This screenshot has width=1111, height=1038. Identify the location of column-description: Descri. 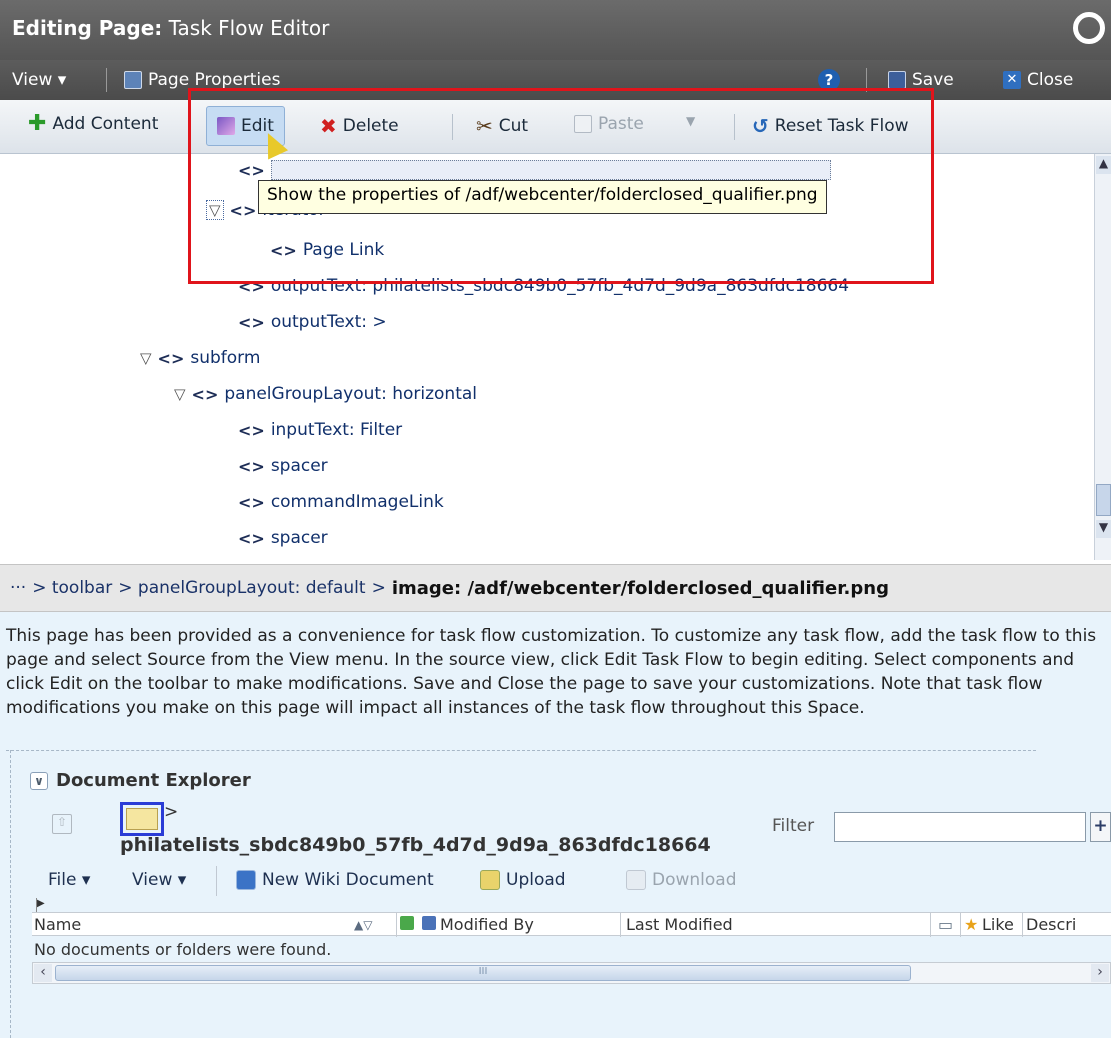
(1051, 924).